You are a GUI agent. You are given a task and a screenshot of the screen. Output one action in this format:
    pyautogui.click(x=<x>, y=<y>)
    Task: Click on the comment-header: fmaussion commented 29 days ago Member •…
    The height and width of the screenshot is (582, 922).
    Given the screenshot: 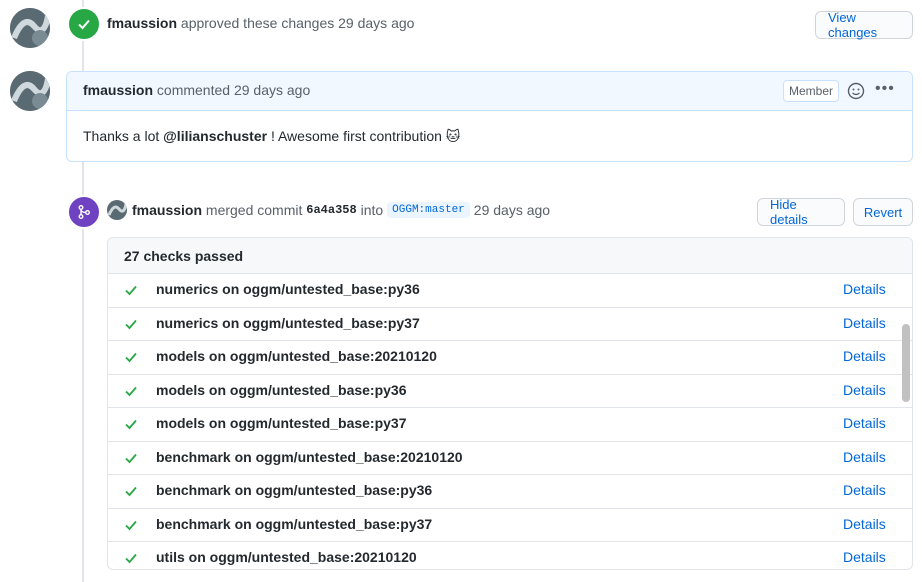 What is the action you would take?
    pyautogui.click(x=489, y=91)
    